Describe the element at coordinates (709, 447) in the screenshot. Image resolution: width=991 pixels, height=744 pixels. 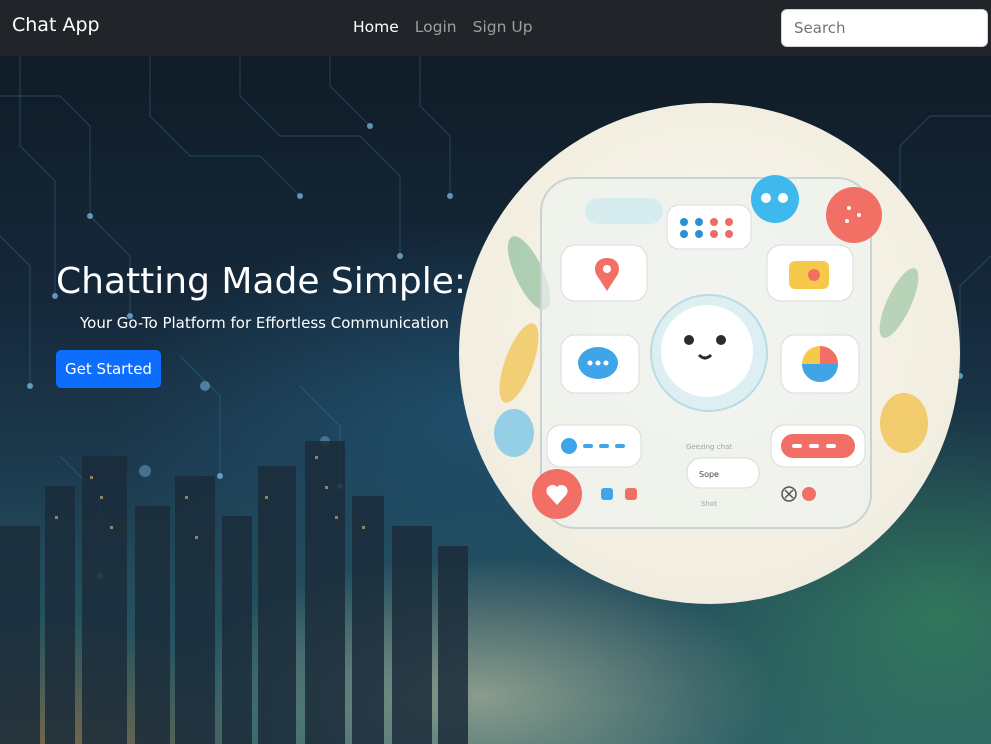
I see `panel-caption: Geezing chat` at that location.